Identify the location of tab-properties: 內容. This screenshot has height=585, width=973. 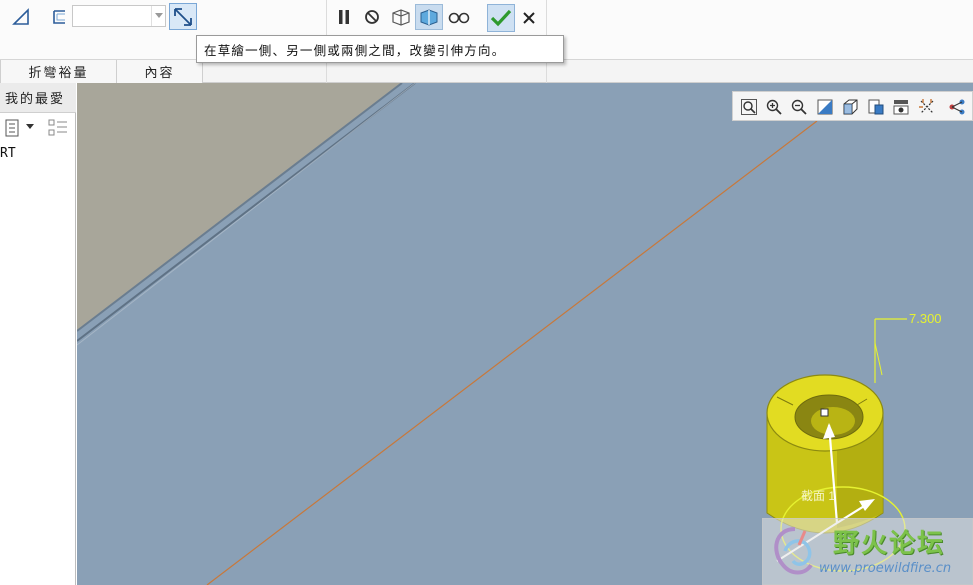
(160, 71).